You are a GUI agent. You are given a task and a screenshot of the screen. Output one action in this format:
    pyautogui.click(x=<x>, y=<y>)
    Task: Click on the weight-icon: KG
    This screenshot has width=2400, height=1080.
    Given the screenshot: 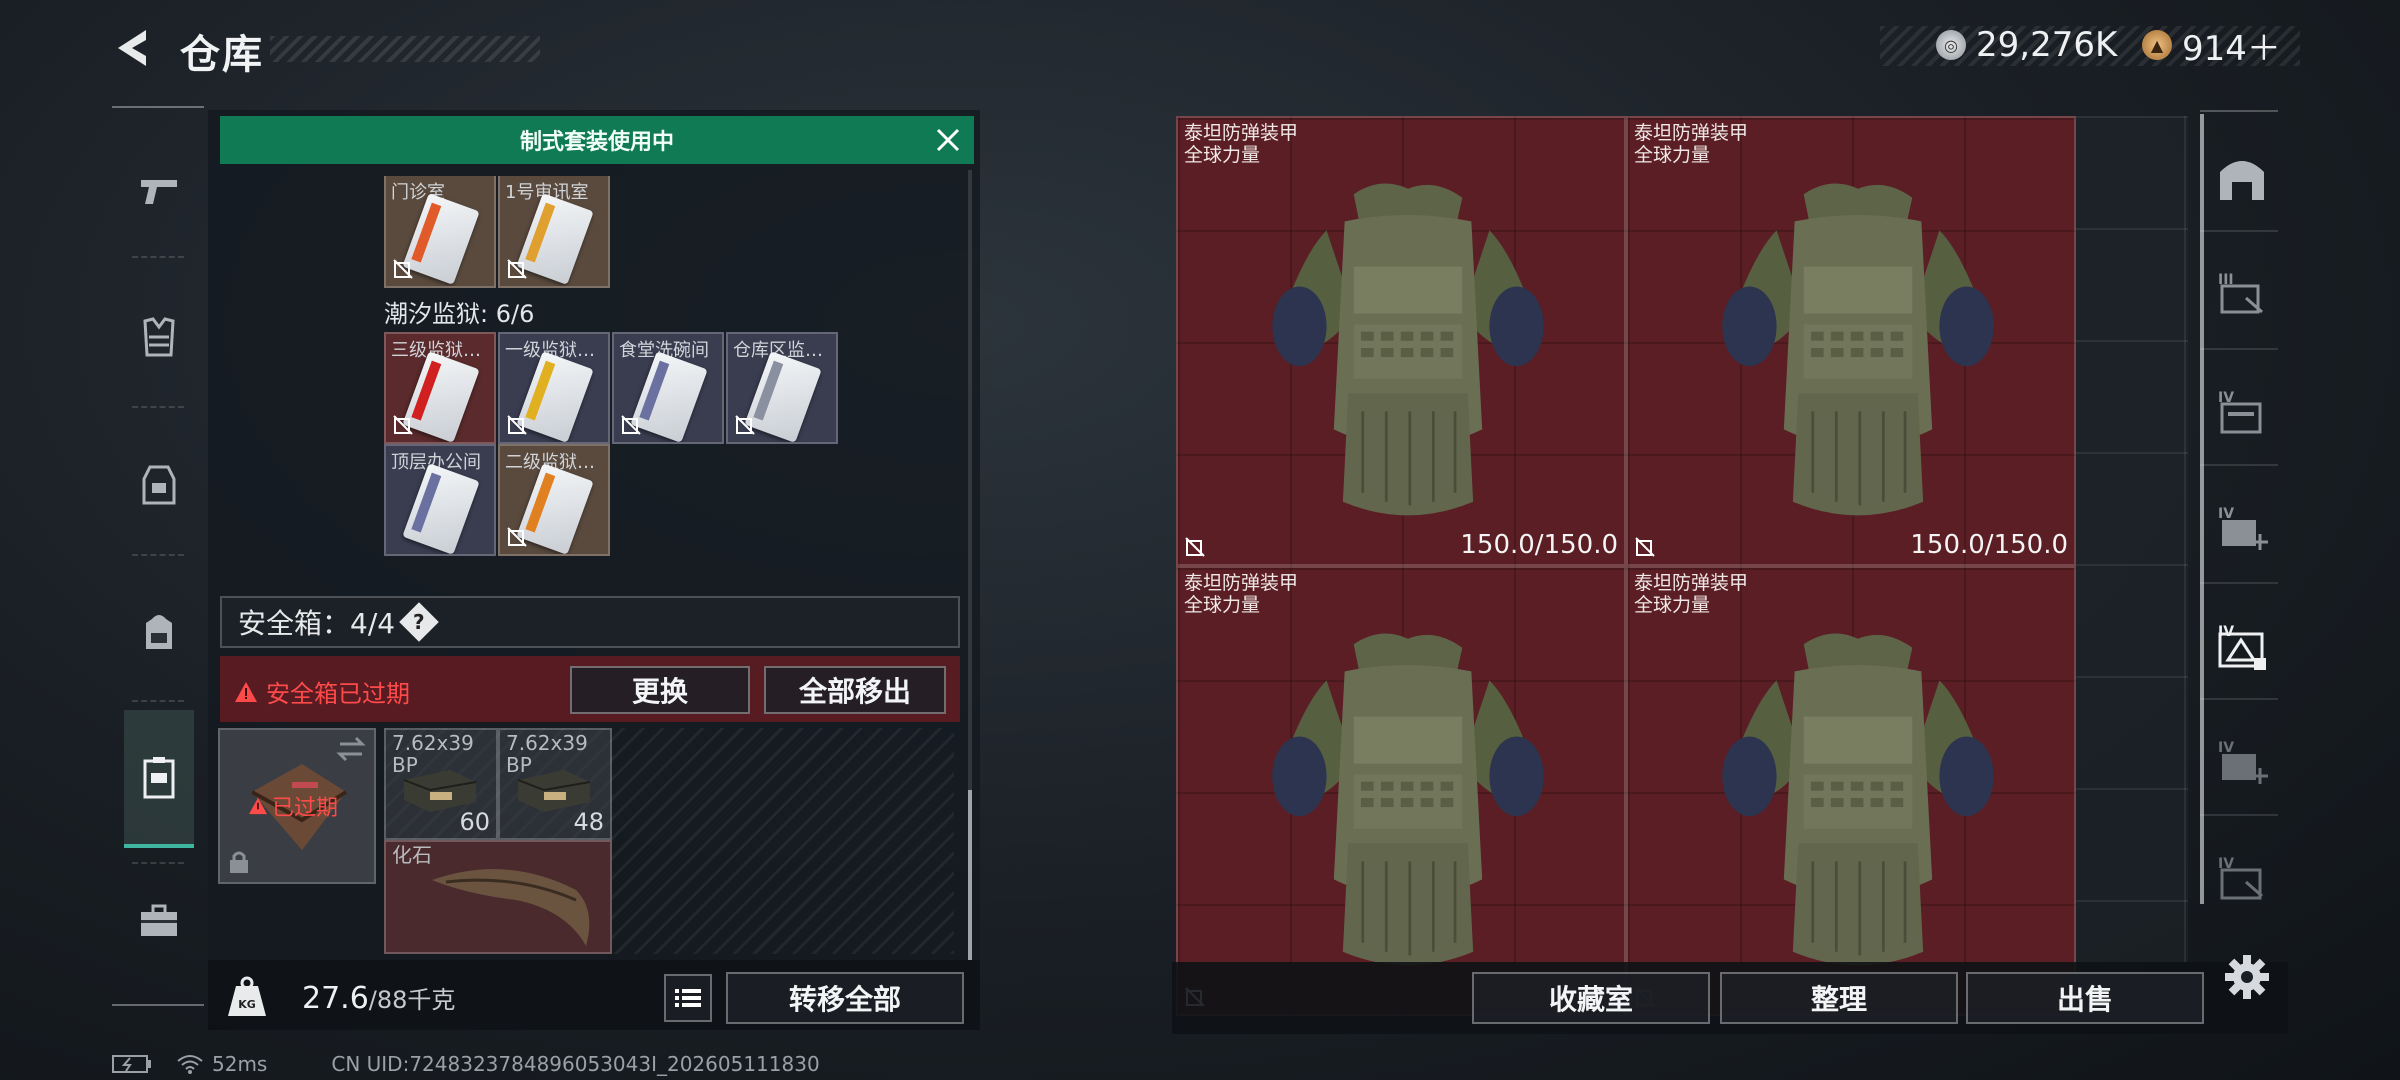 What is the action you would take?
    pyautogui.click(x=247, y=997)
    